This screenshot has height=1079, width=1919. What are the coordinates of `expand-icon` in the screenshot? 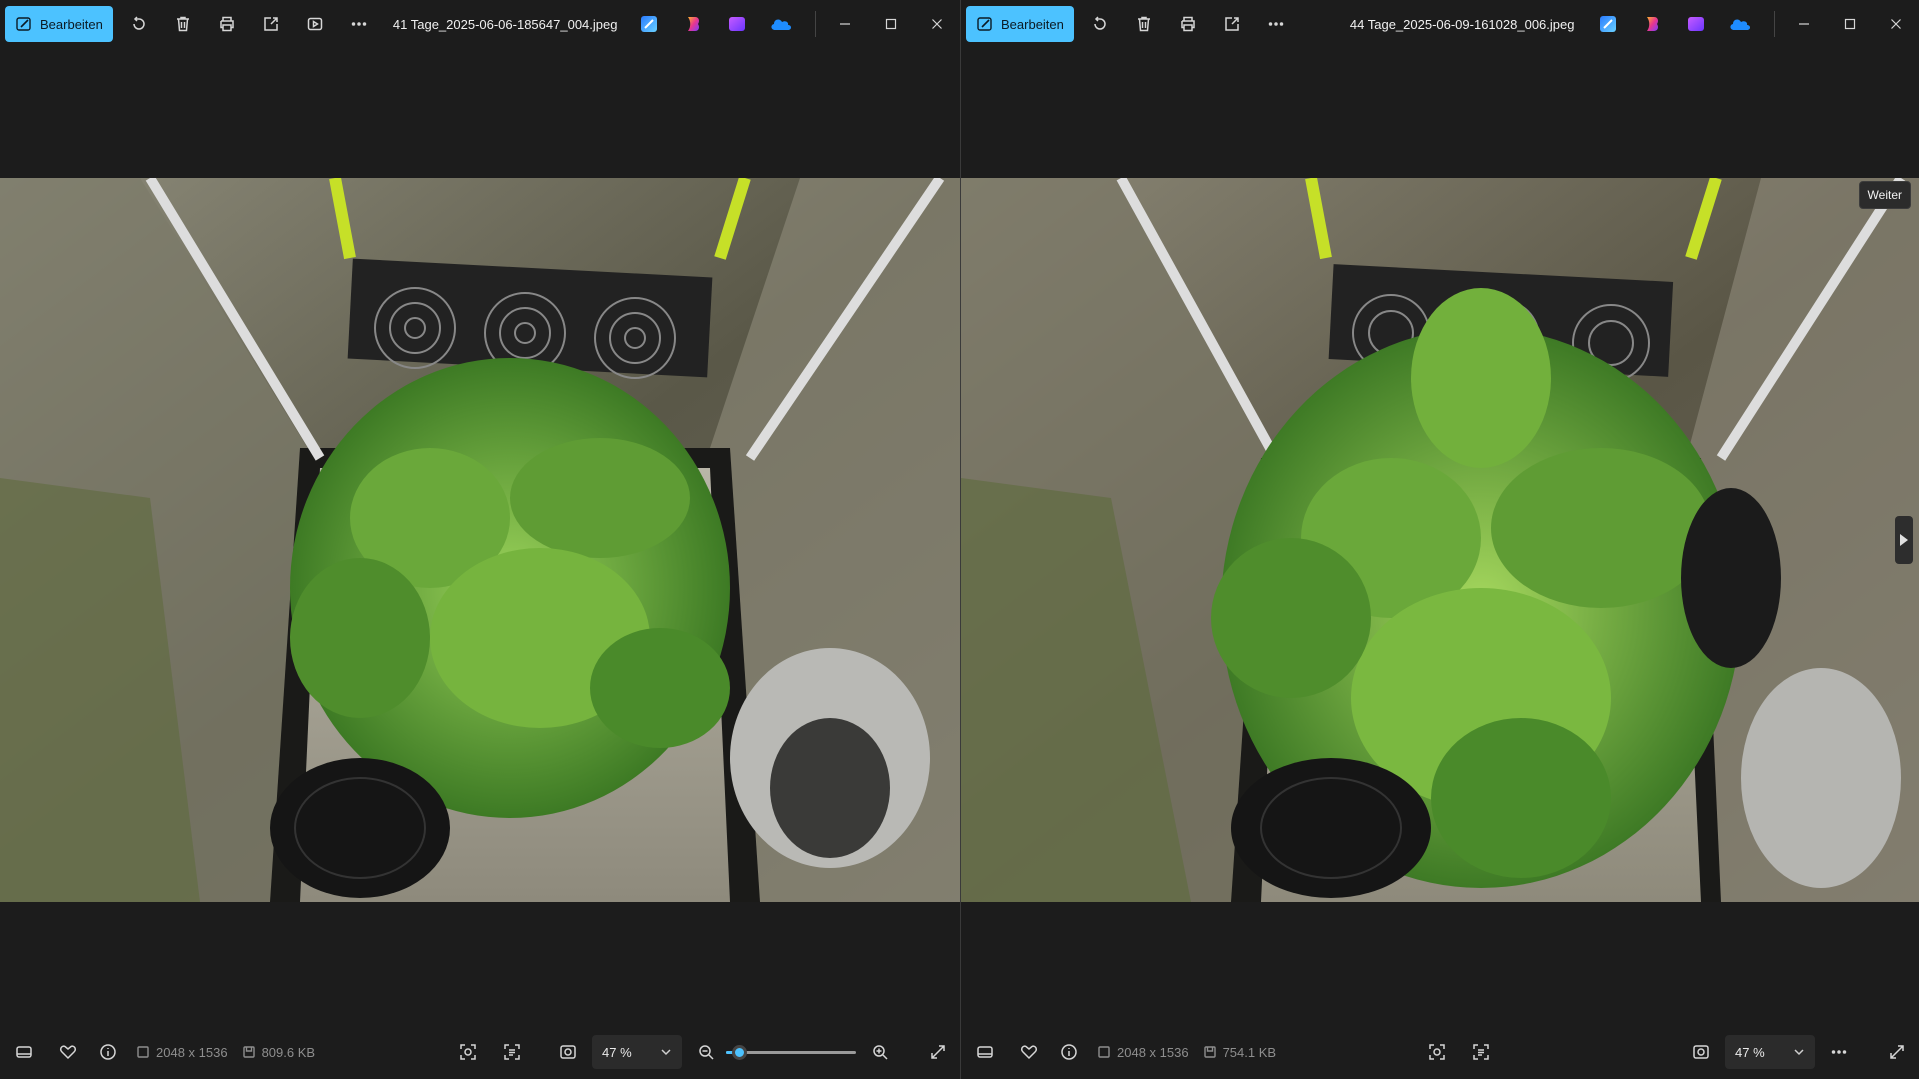 It's located at (938, 1052).